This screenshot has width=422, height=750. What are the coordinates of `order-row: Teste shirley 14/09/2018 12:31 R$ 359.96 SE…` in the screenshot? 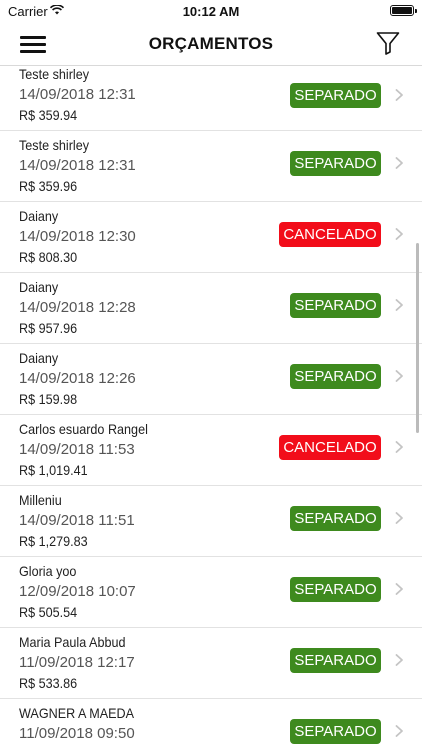 It's located at (211, 166).